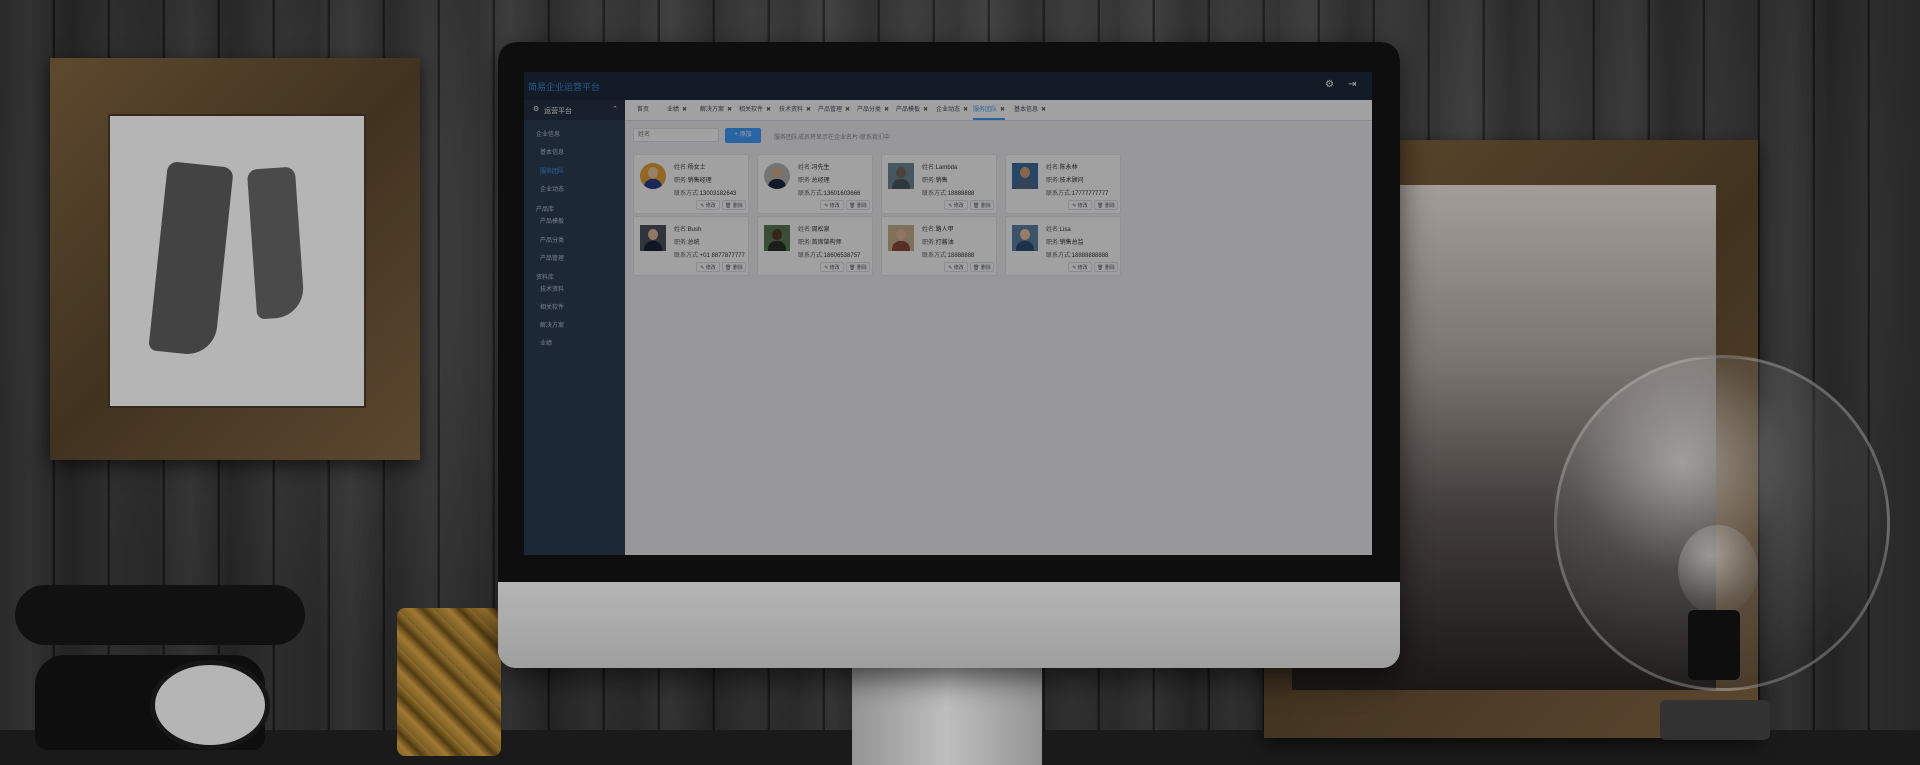 The image size is (1920, 765). What do you see at coordinates (948, 110) in the screenshot?
I see `tab-label: 企业动态` at bounding box center [948, 110].